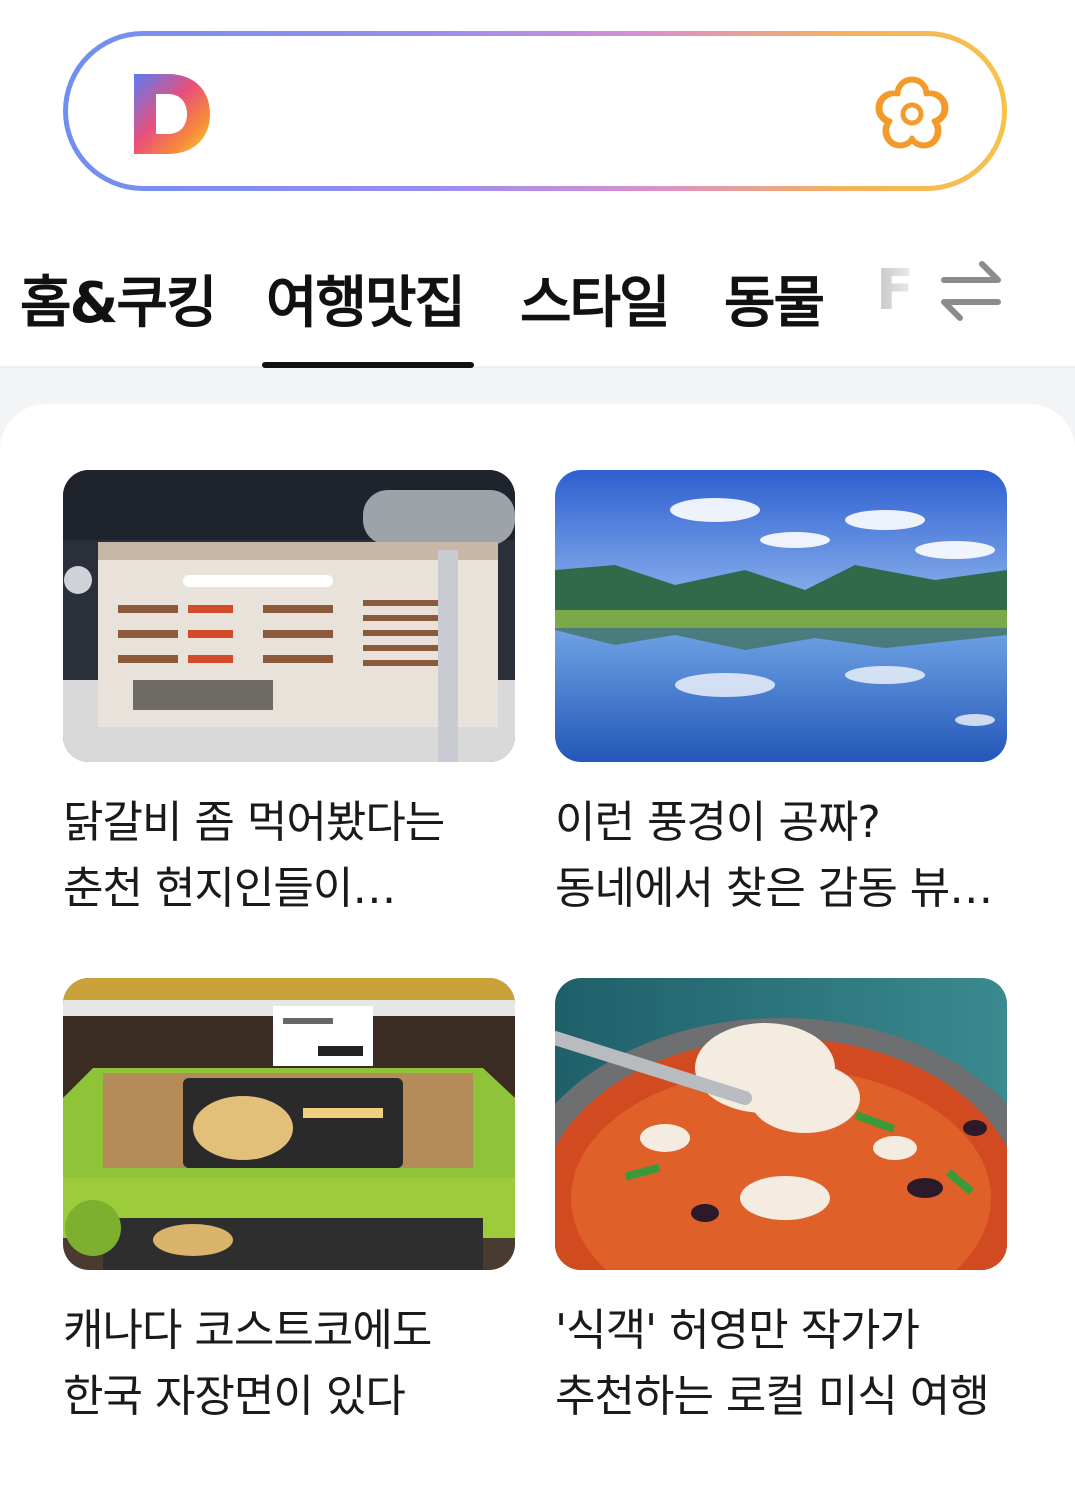  I want to click on article-card: 캐나다 코스트코에도 한국 자장면이 있다, so click(289, 1204).